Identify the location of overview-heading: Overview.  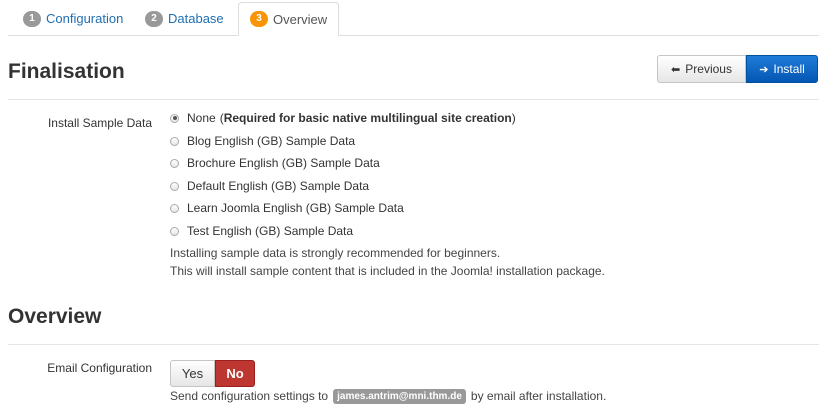
(55, 316).